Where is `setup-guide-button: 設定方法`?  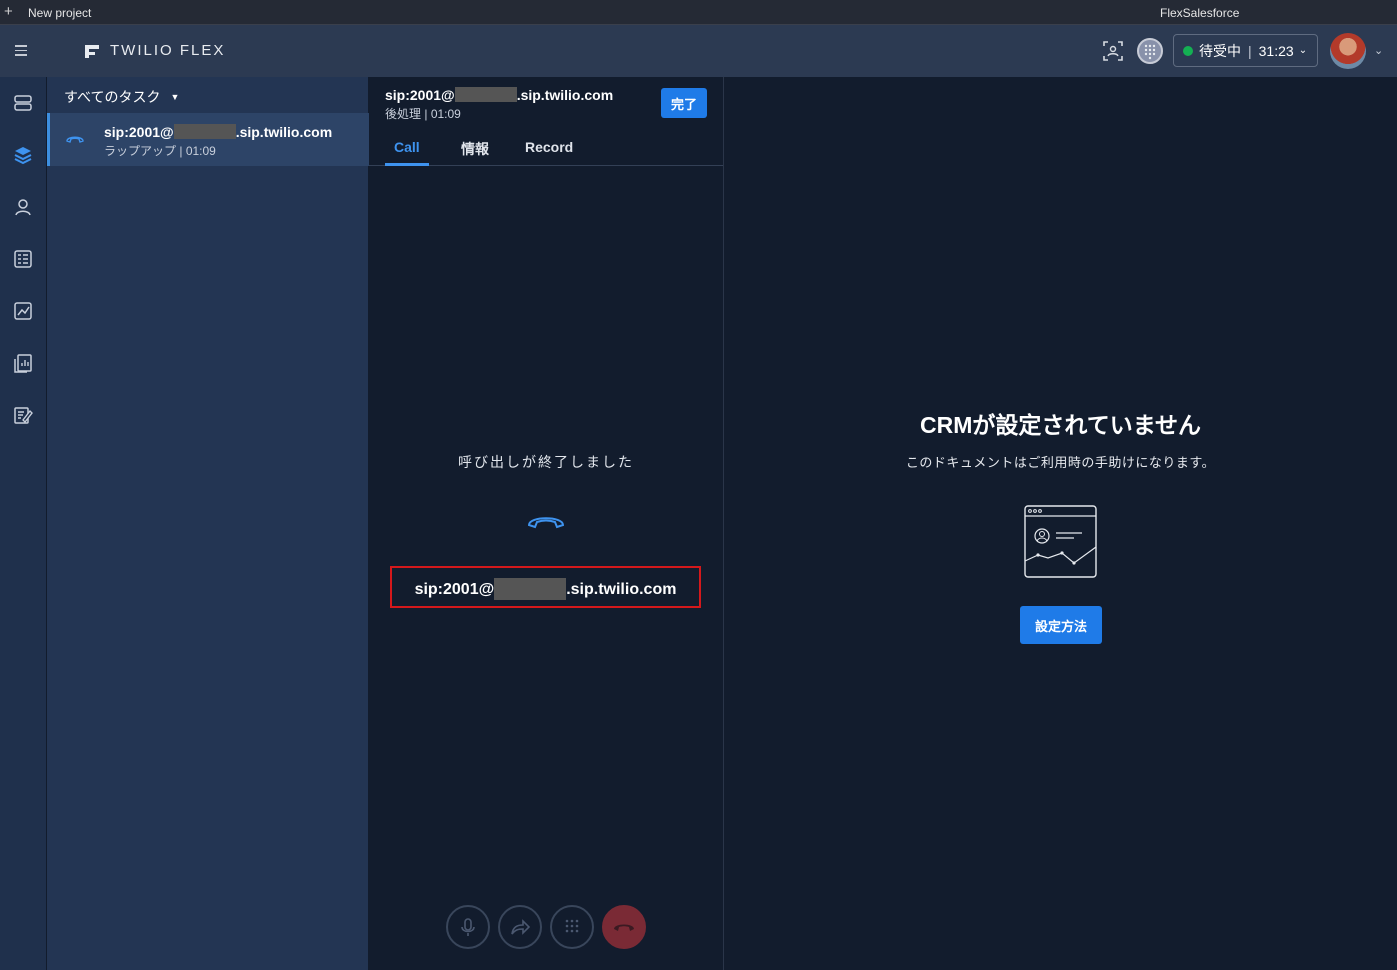 setup-guide-button: 設定方法 is located at coordinates (1061, 625).